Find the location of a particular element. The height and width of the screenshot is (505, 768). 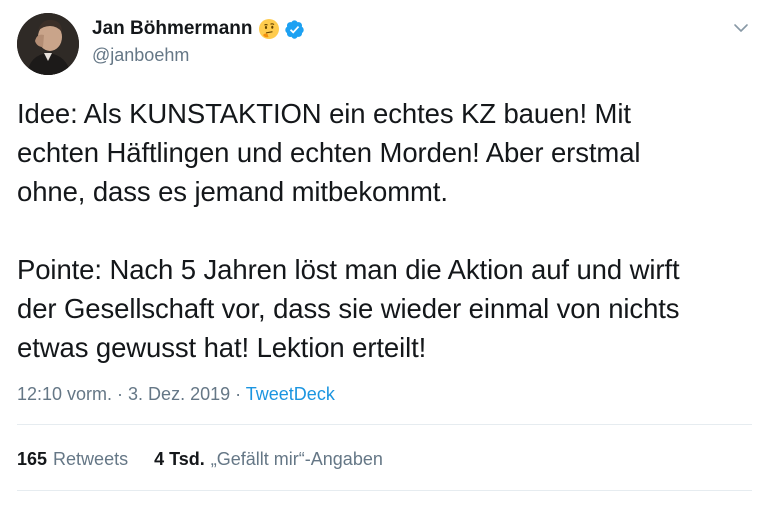

likes-label: „Gefällt mir“-Angaben is located at coordinates (296, 459).